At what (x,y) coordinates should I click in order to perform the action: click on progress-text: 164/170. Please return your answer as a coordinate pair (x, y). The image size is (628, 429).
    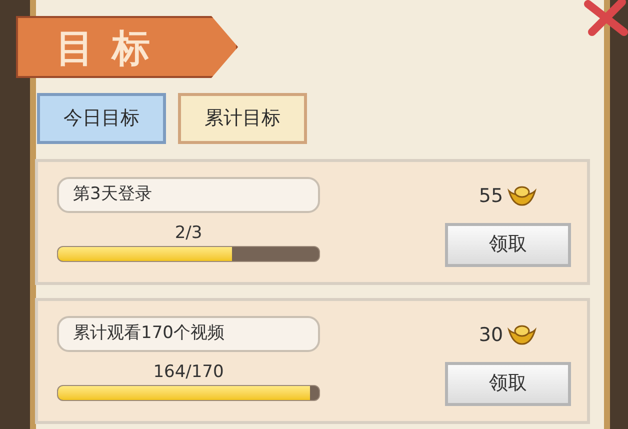
    Looking at the image, I should click on (188, 372).